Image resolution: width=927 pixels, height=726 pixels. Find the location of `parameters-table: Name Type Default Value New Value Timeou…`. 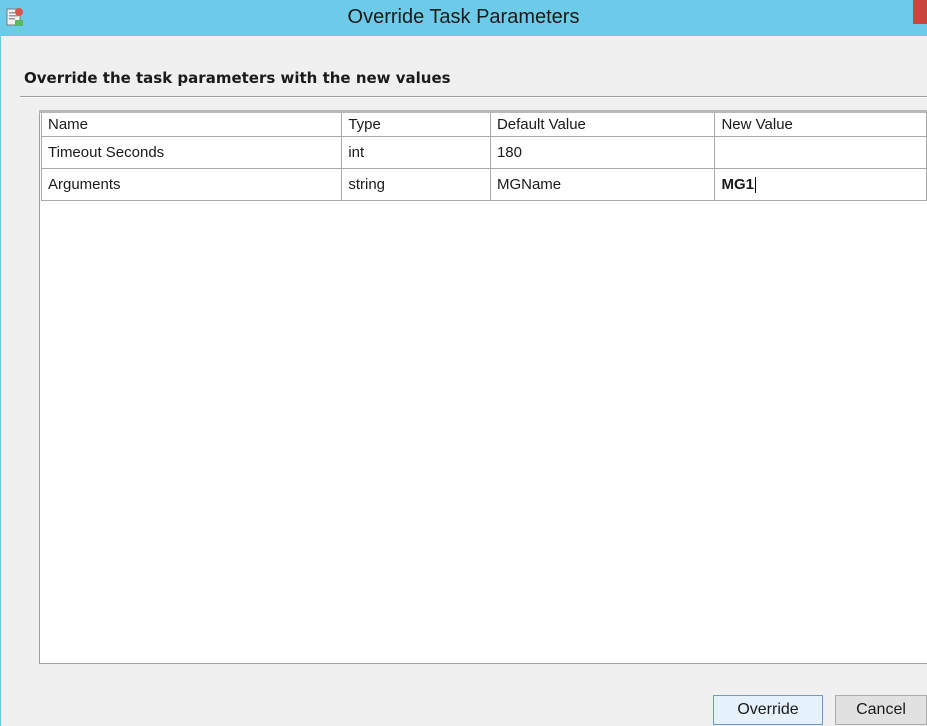

parameters-table: Name Type Default Value New Value Timeou… is located at coordinates (483, 157).